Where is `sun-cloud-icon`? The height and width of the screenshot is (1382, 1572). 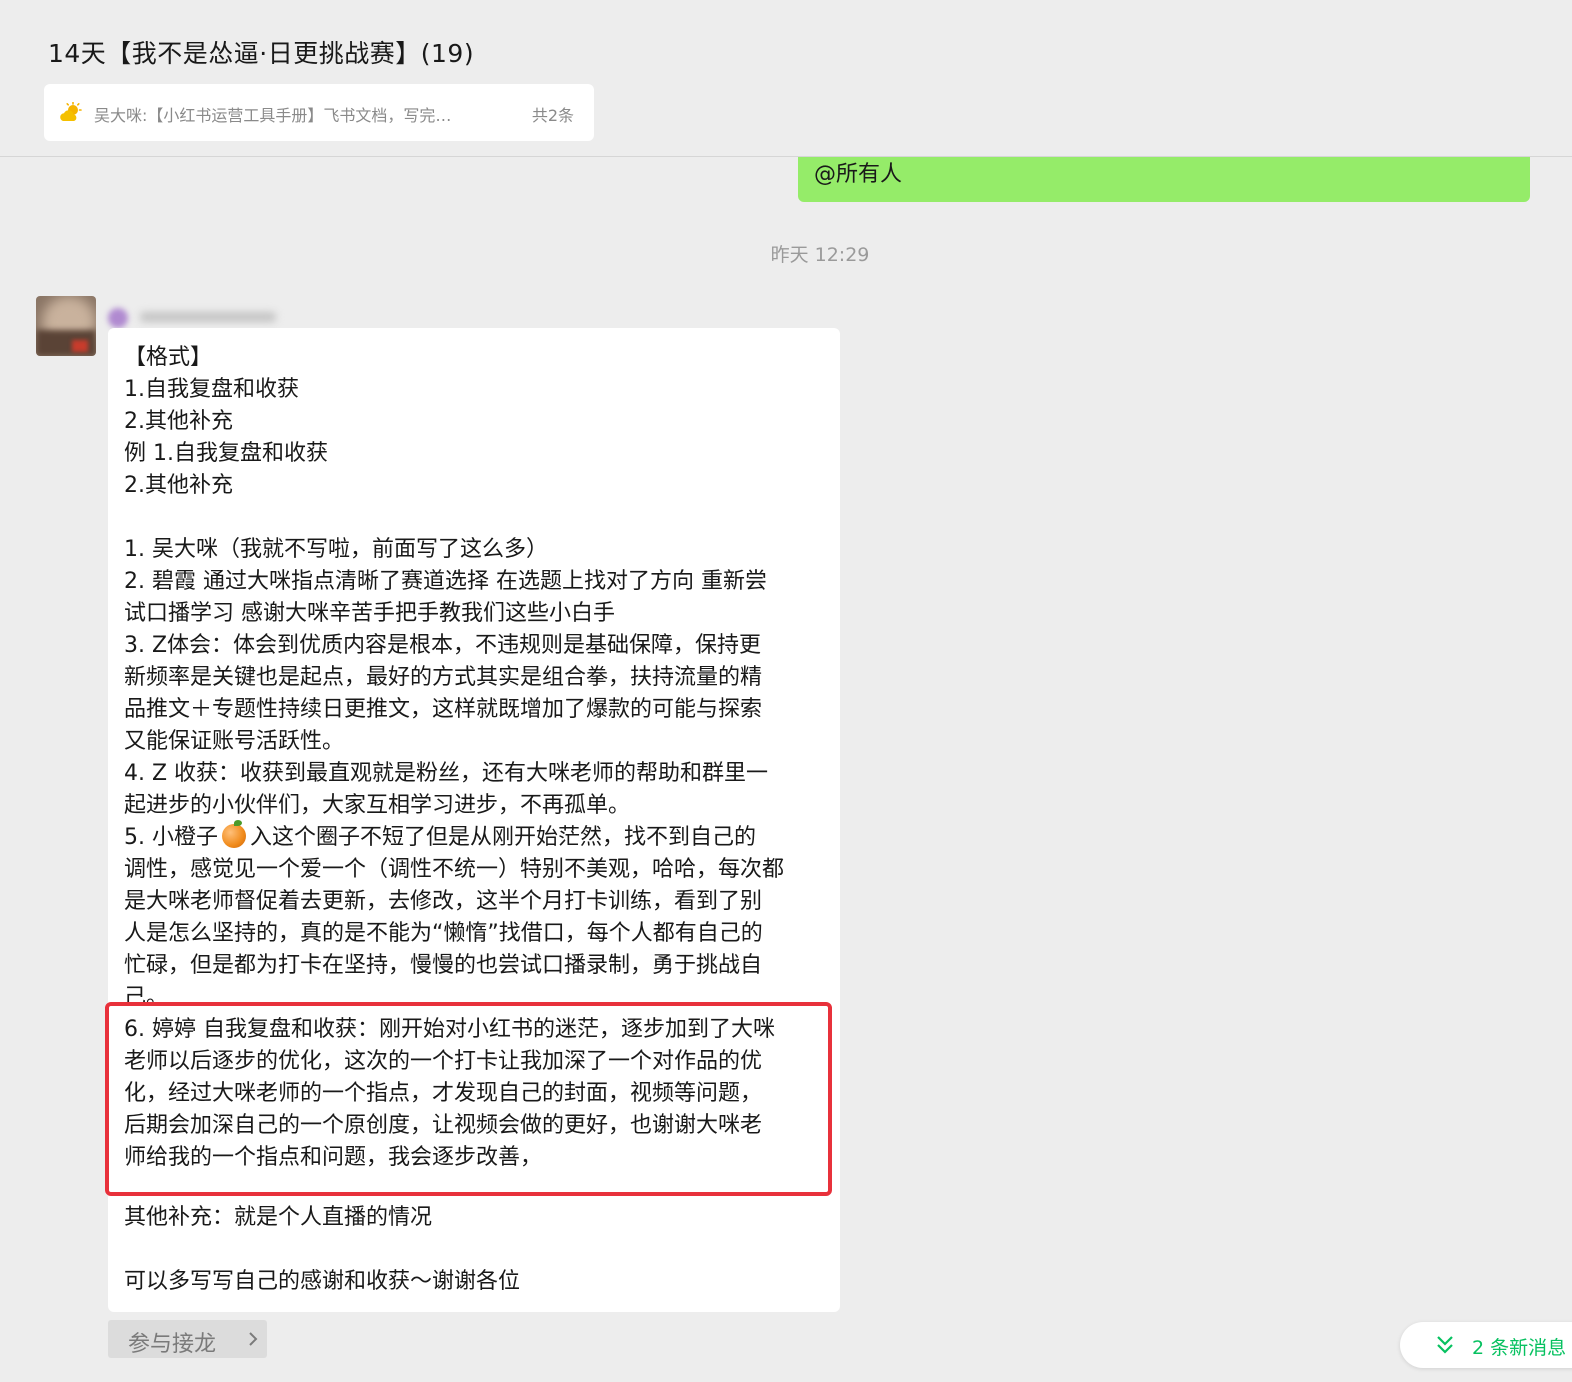
sun-cloud-icon is located at coordinates (71, 111).